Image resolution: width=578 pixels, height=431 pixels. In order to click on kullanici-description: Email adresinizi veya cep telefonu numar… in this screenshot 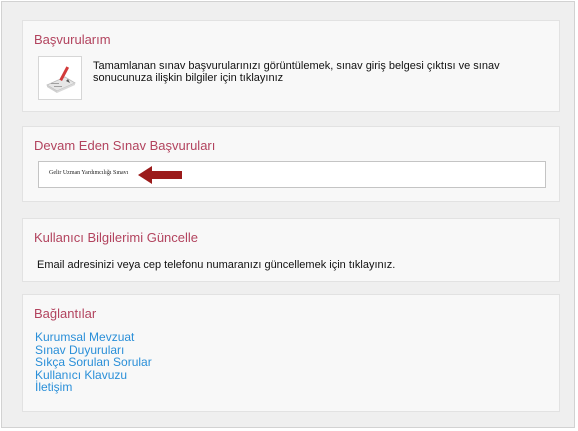, I will do `click(216, 265)`.